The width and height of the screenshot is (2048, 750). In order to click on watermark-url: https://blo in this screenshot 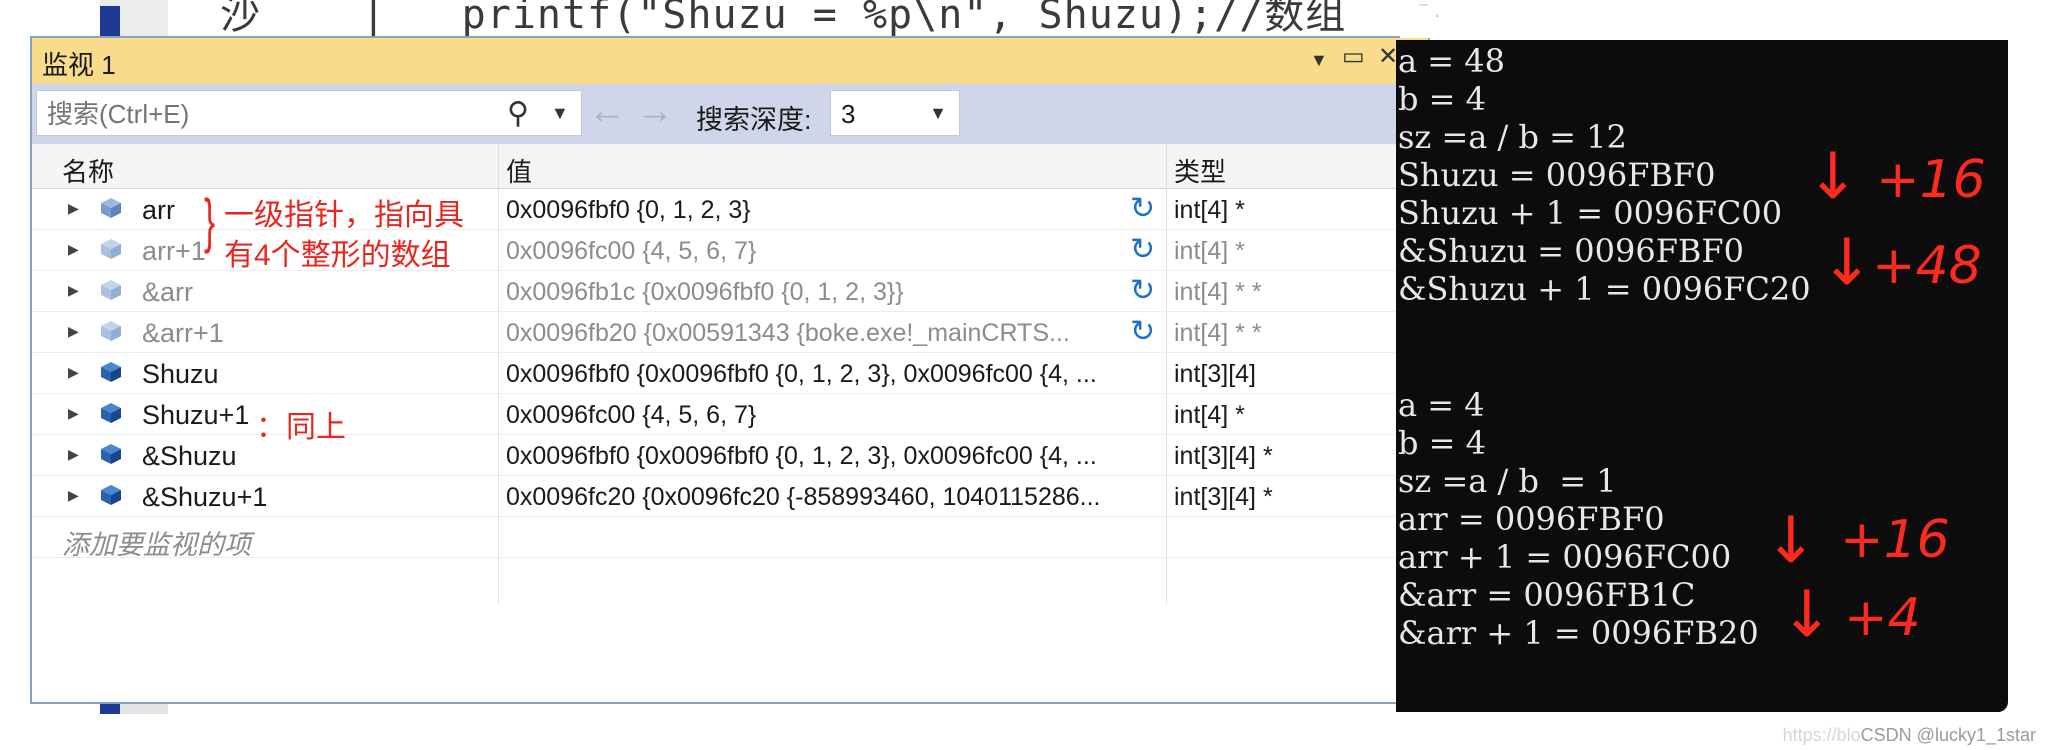, I will do `click(1821, 735)`.